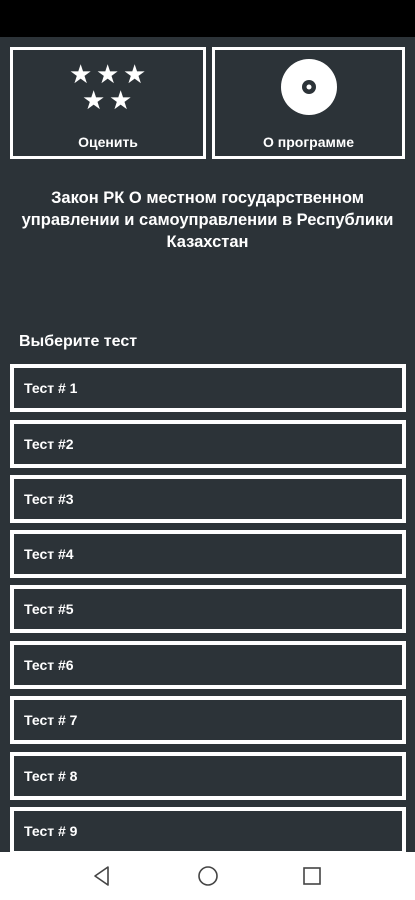  What do you see at coordinates (49, 609) in the screenshot?
I see `test-label: Тест #5` at bounding box center [49, 609].